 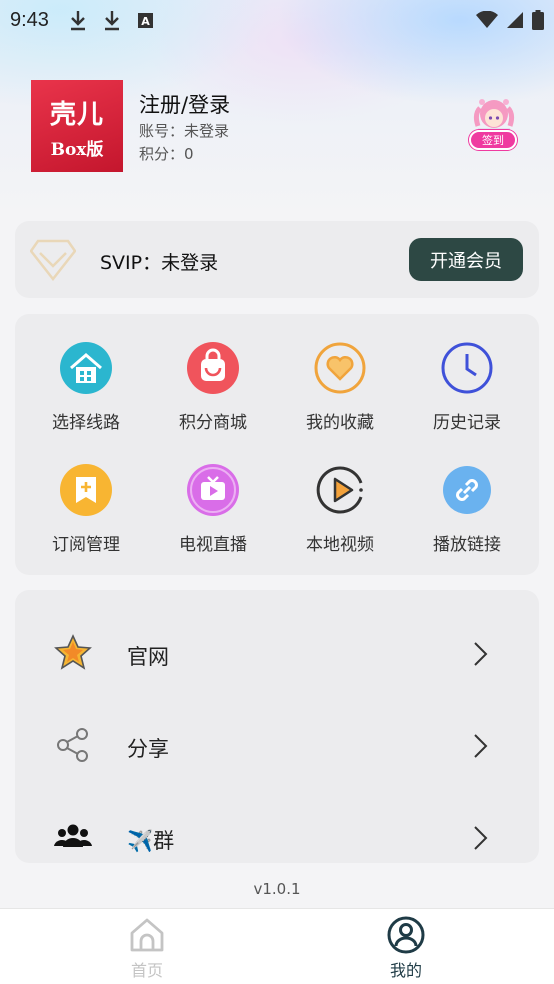 I want to click on clock-icon, so click(x=467, y=368).